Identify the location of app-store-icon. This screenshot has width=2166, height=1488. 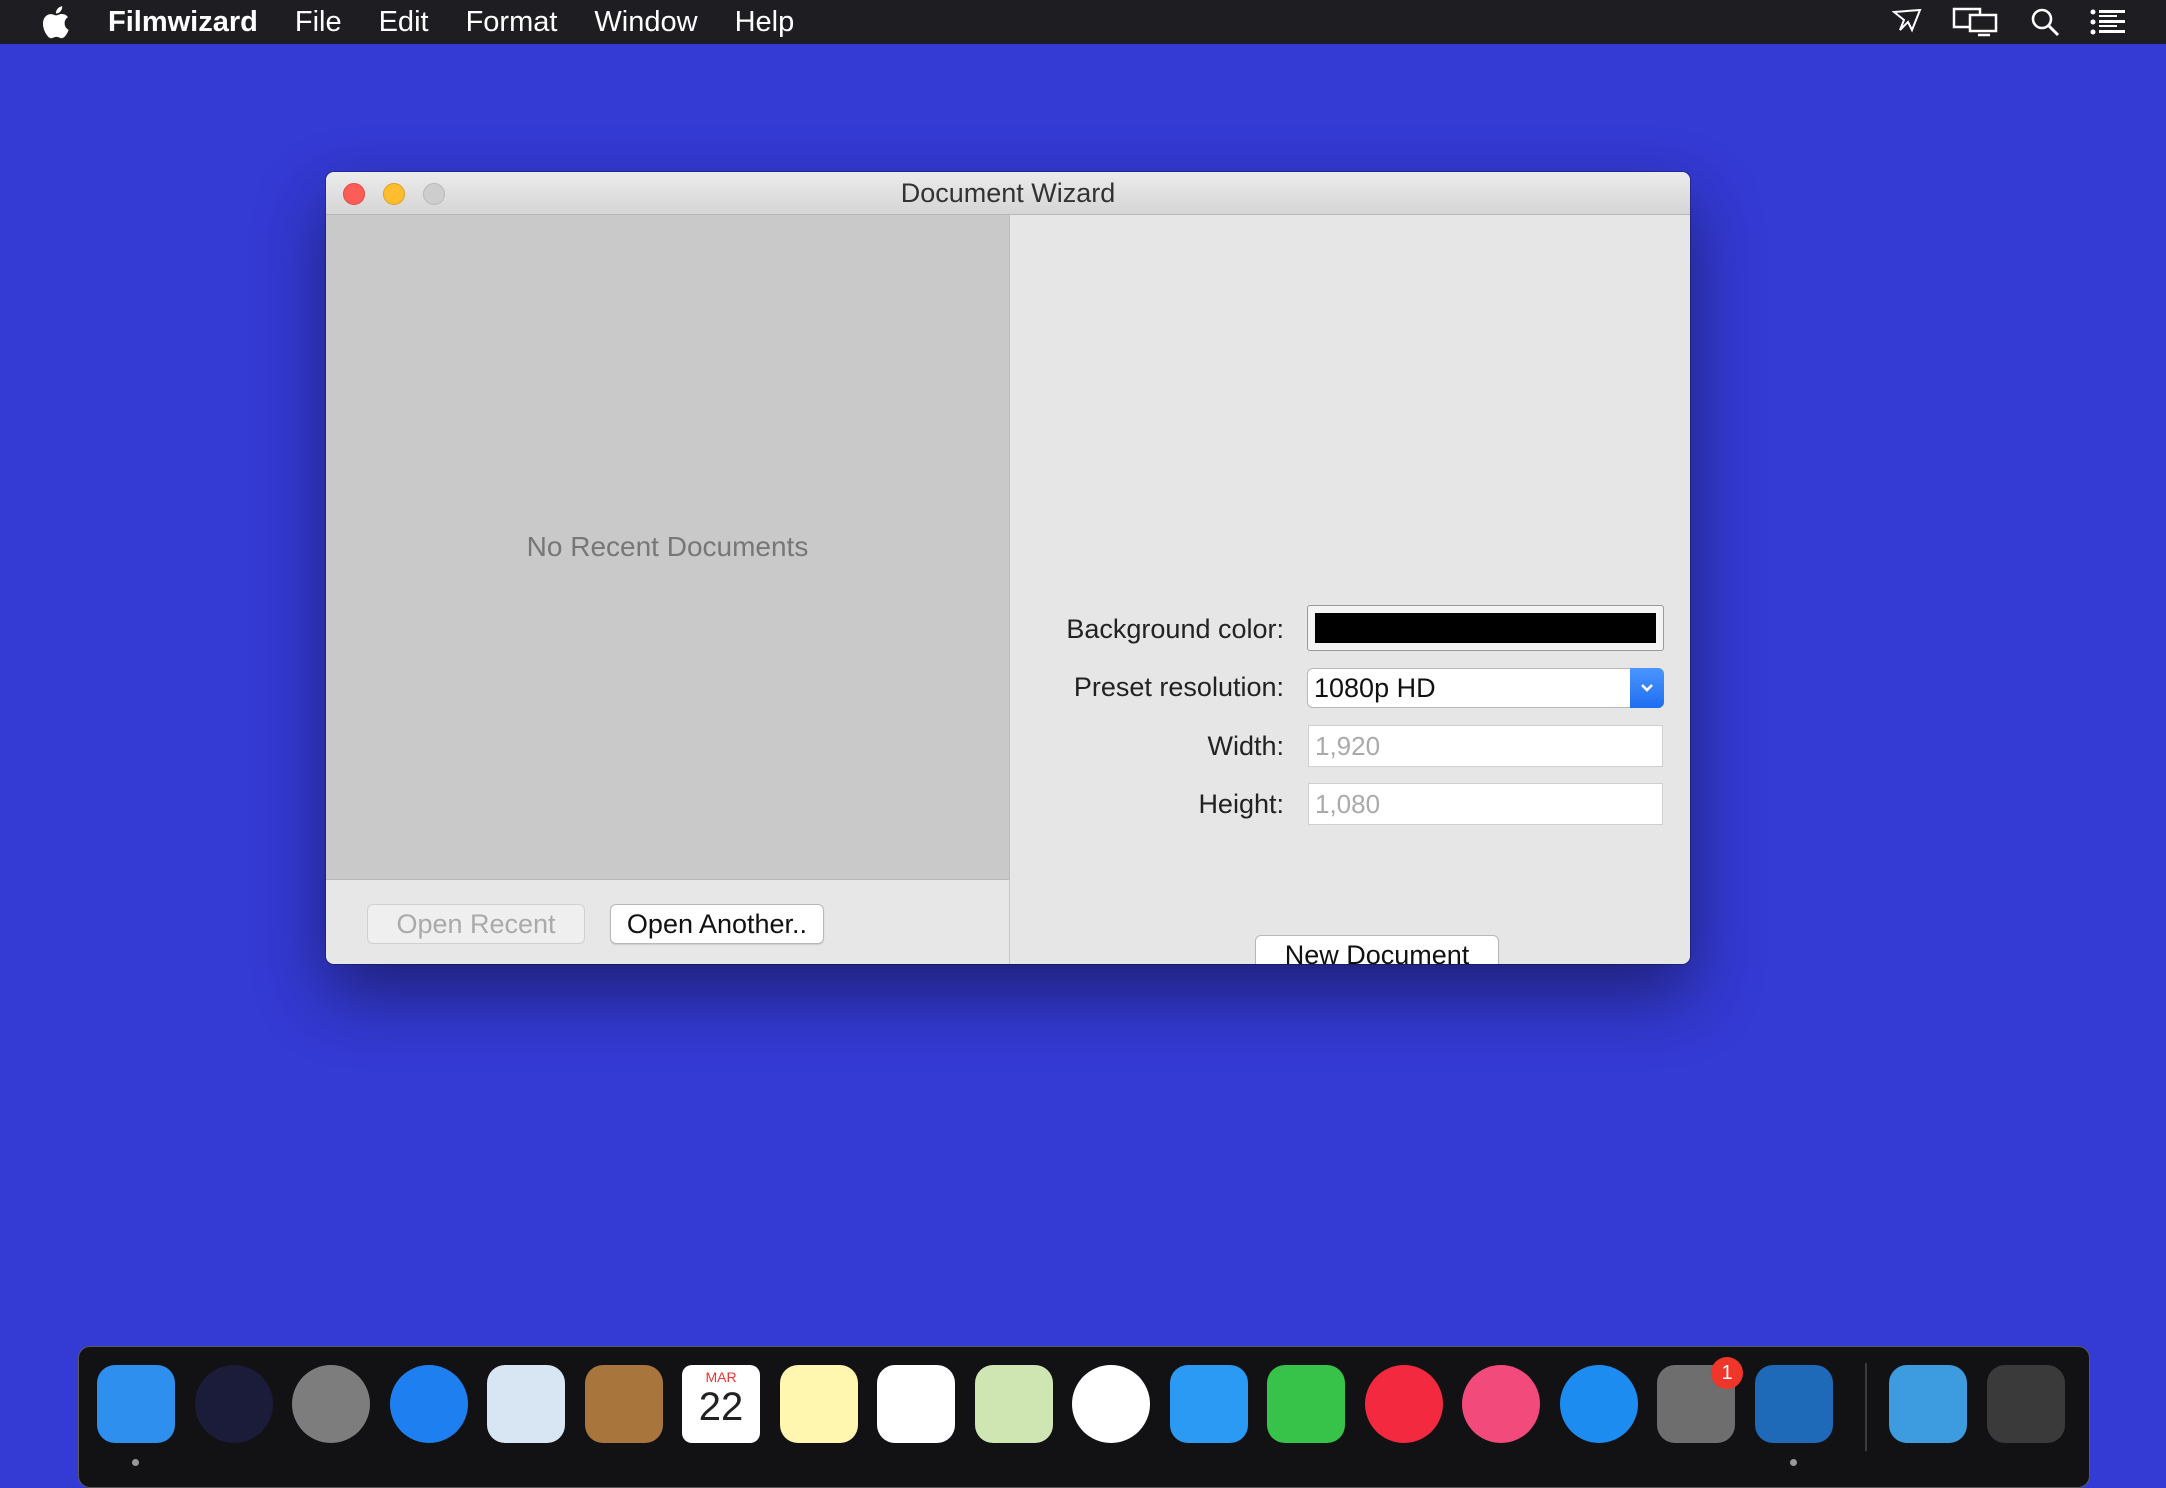
(1598, 1404).